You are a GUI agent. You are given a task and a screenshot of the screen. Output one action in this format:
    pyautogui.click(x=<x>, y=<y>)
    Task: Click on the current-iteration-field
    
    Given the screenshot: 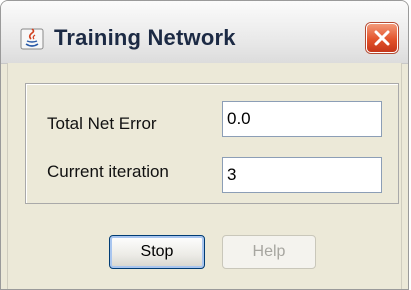 What is the action you would take?
    pyautogui.click(x=302, y=175)
    